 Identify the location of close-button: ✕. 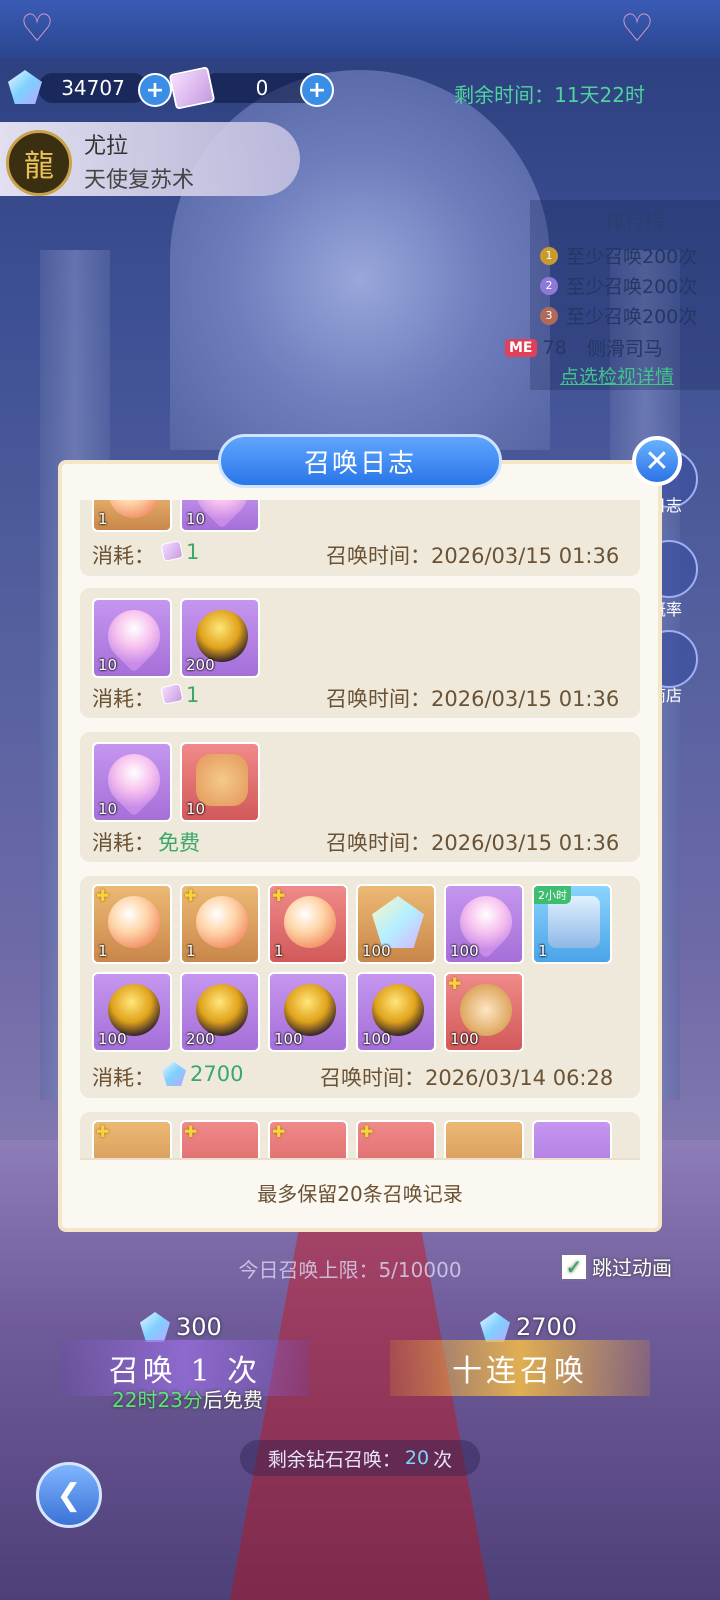
(657, 461).